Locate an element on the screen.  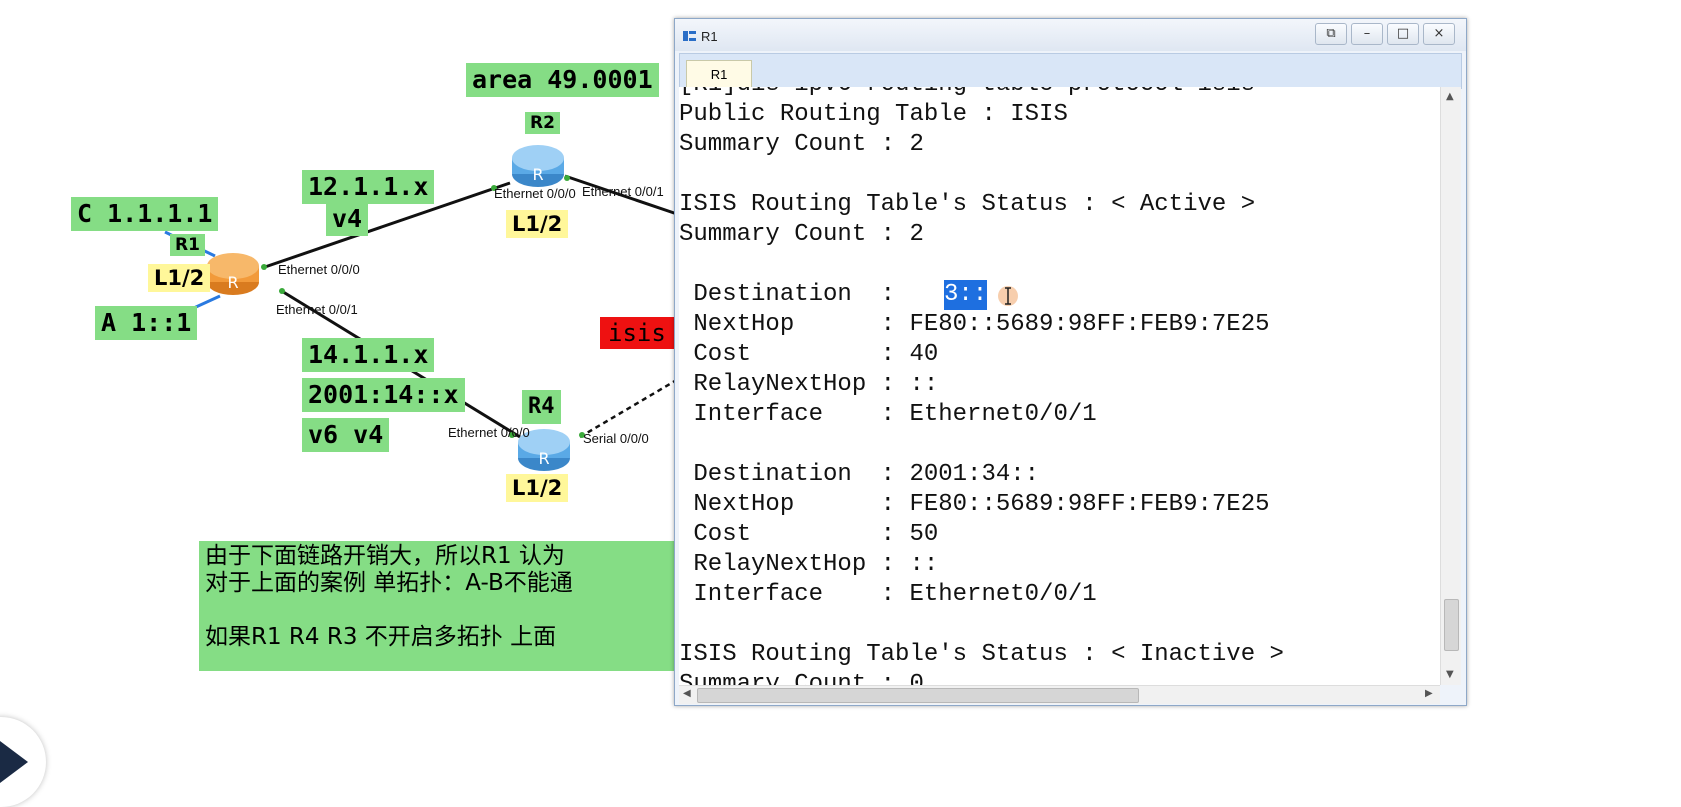
play-icon is located at coordinates (14, 762).